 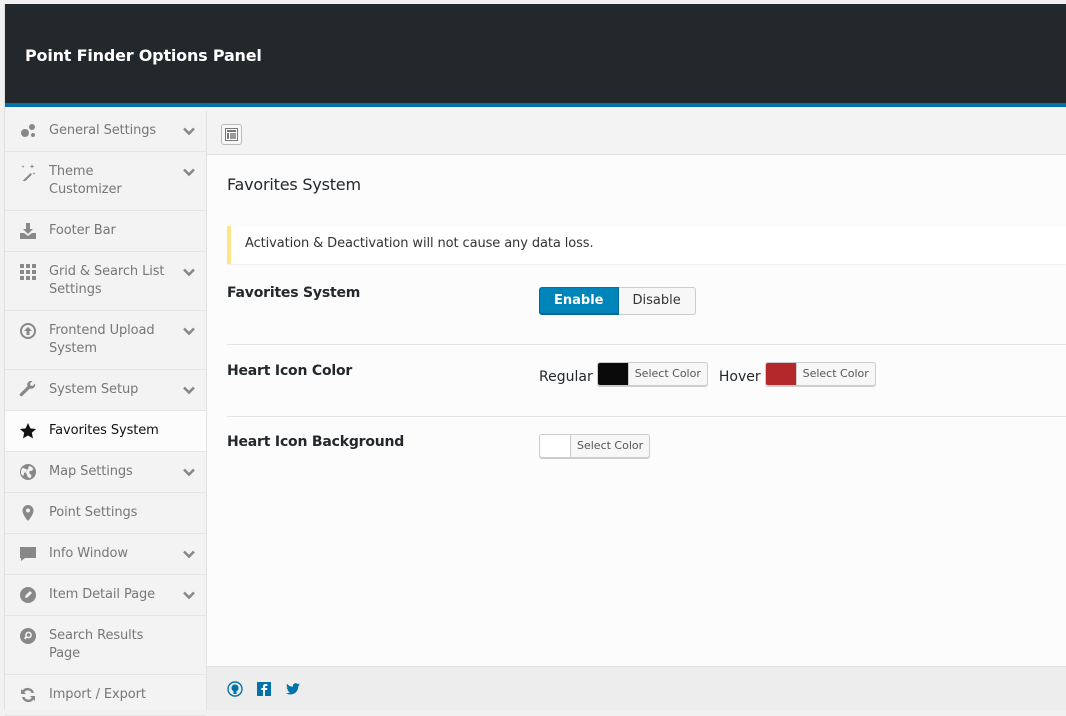 What do you see at coordinates (102, 339) in the screenshot?
I see `sidebar-item-label: Frontend Upload System` at bounding box center [102, 339].